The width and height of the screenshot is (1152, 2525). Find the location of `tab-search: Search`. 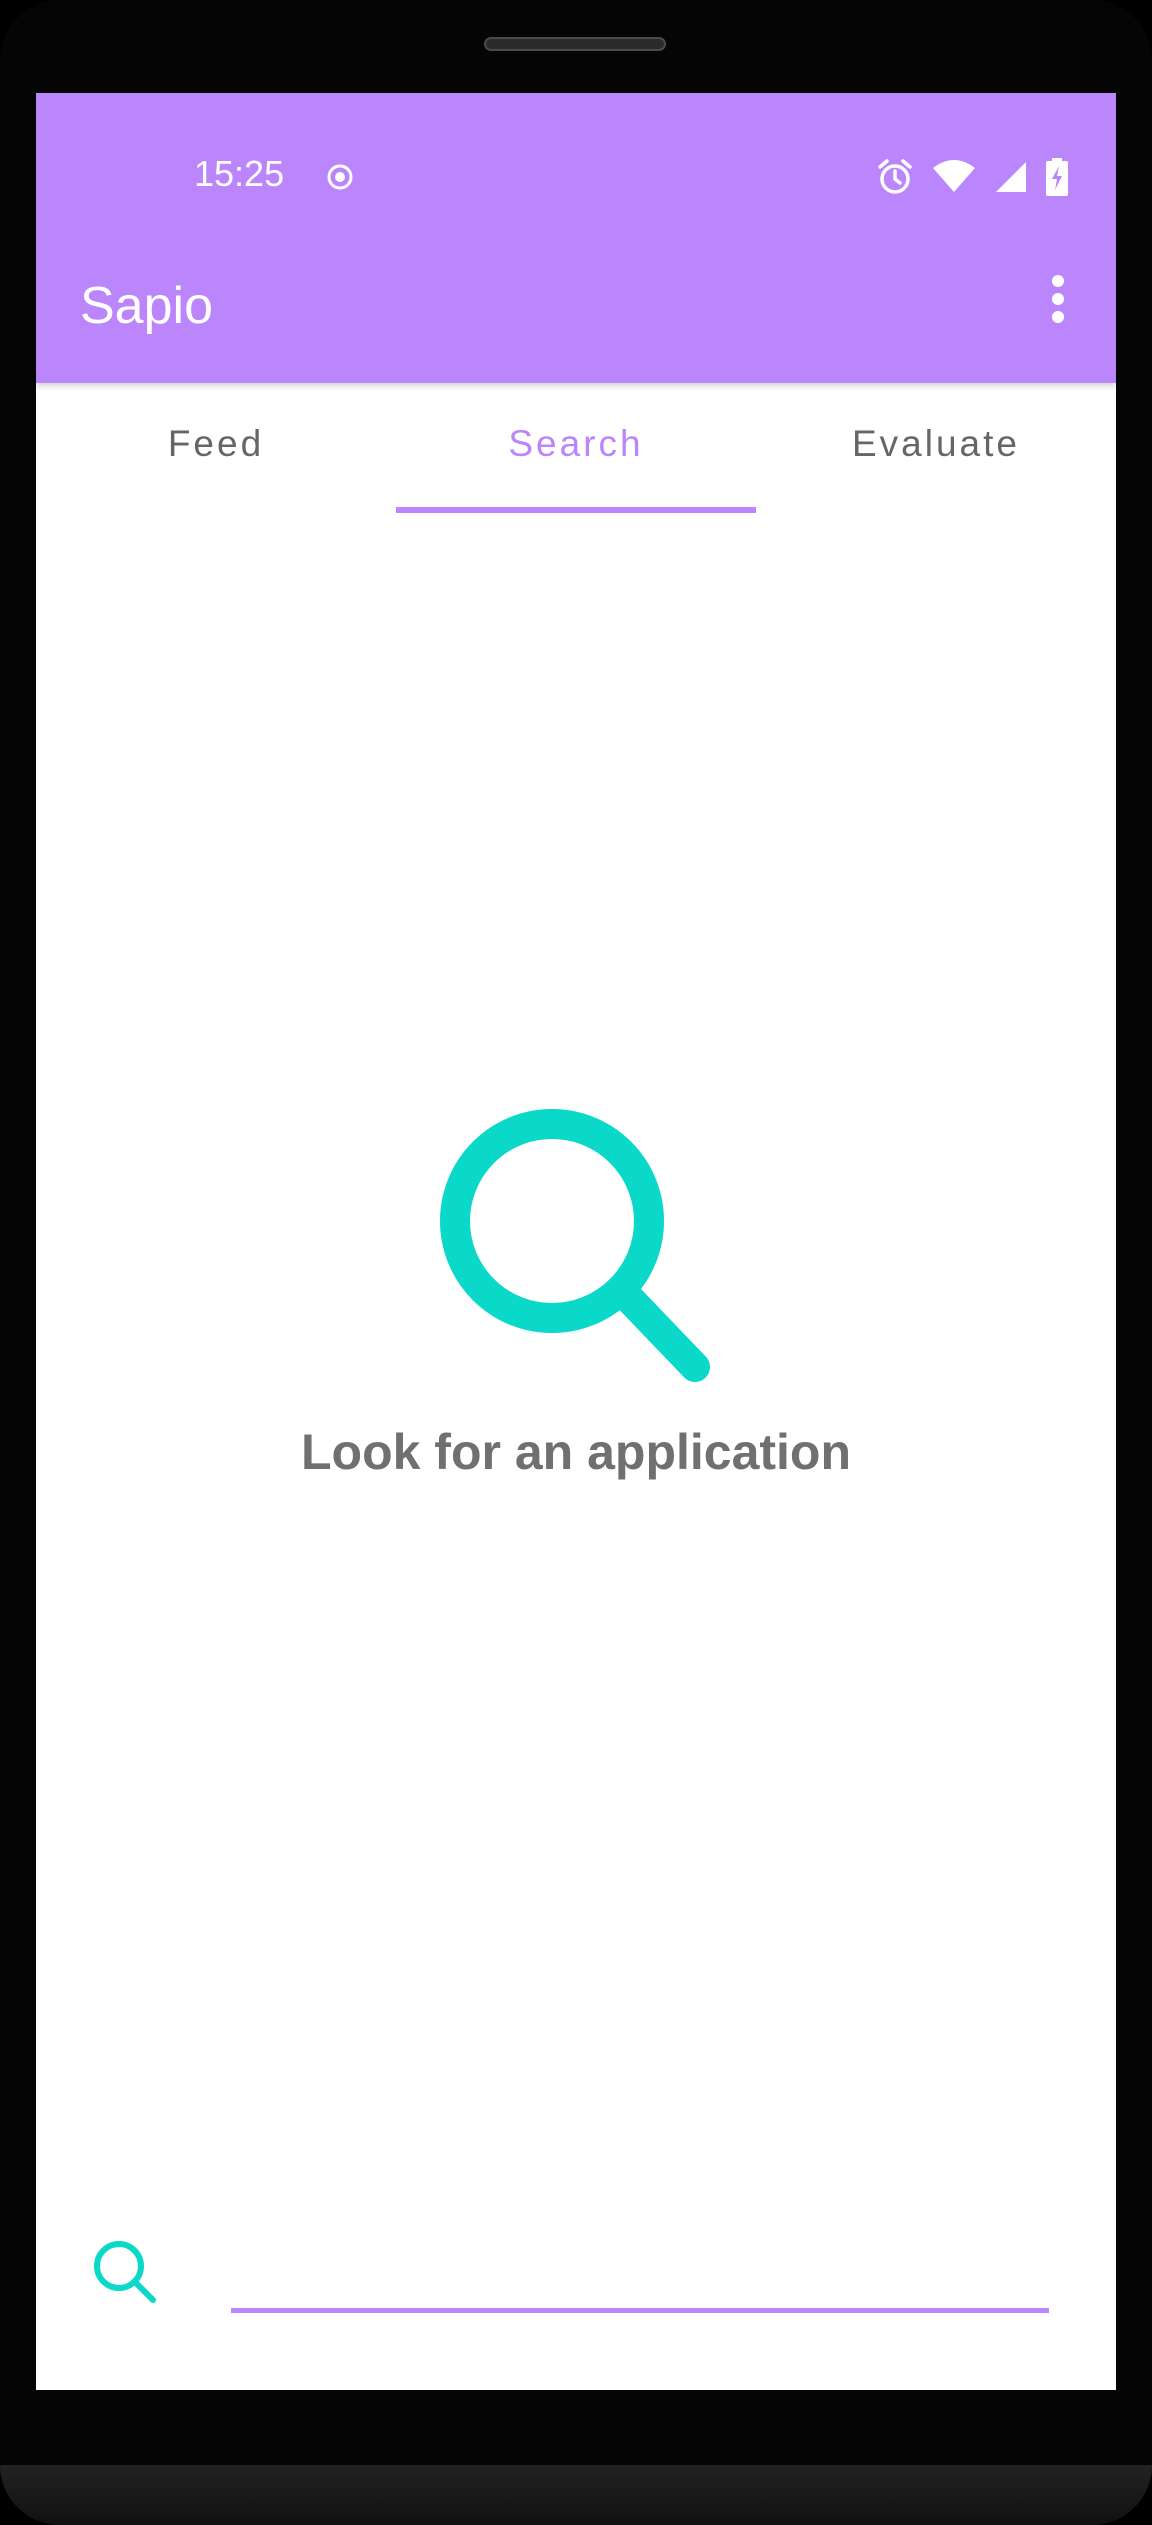

tab-search: Search is located at coordinates (576, 448).